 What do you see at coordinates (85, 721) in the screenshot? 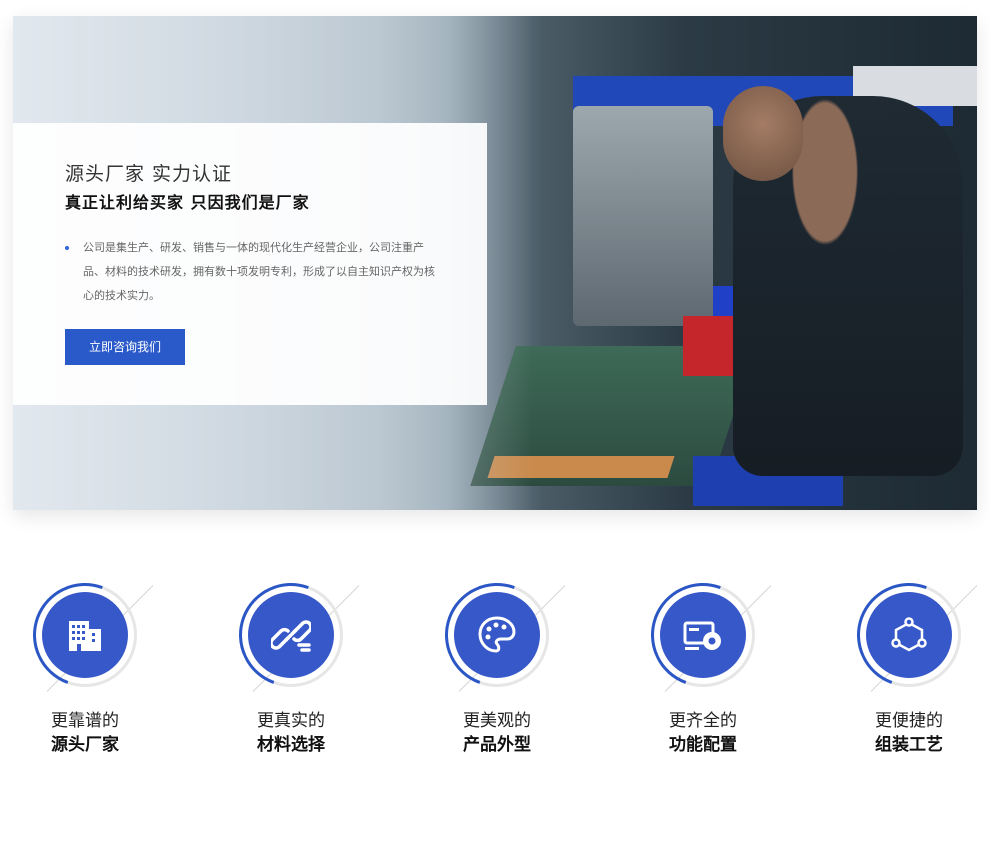
I see `feature-line1: 更靠谱的` at bounding box center [85, 721].